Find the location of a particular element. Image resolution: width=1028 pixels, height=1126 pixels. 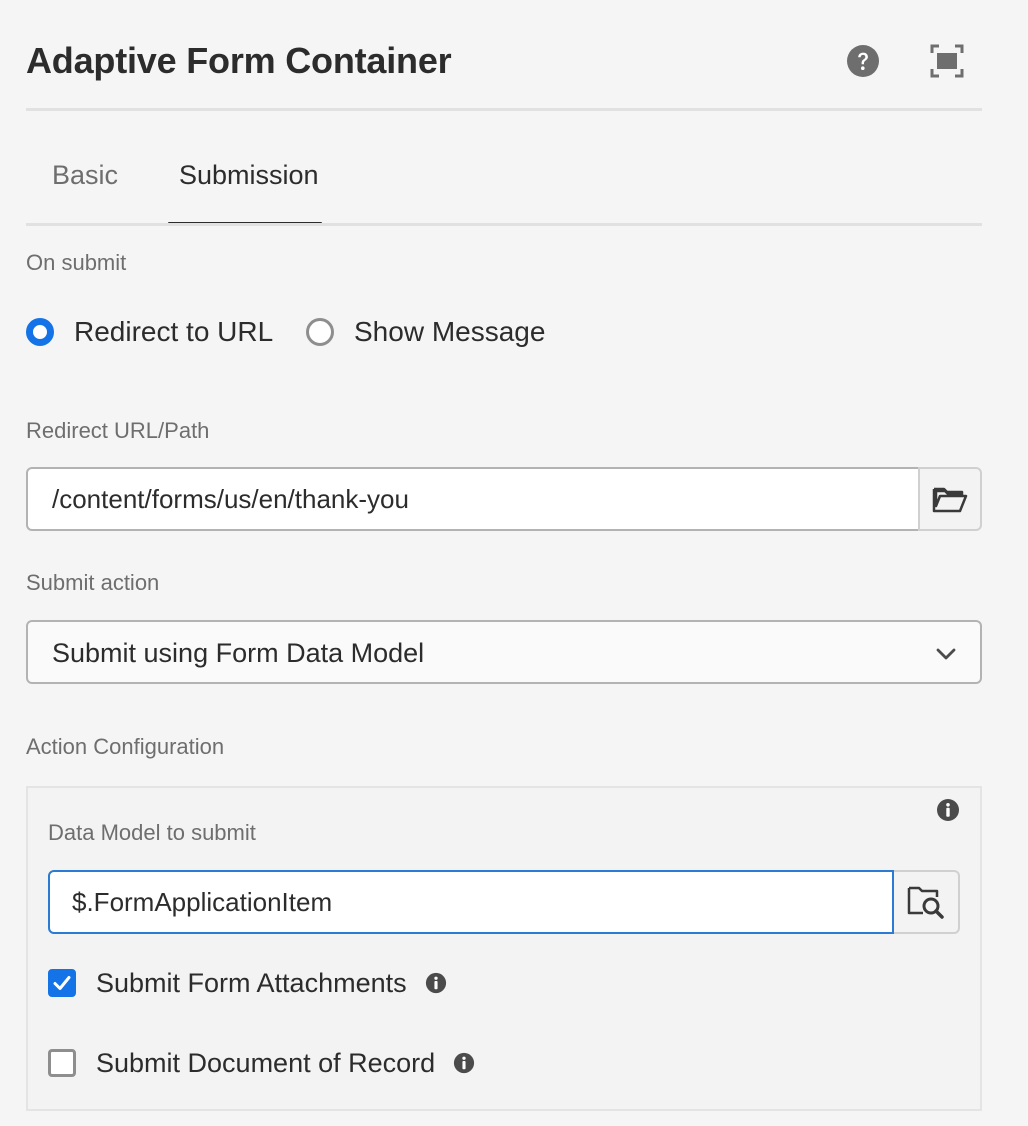

radio-checked-indicator is located at coordinates (40, 332).